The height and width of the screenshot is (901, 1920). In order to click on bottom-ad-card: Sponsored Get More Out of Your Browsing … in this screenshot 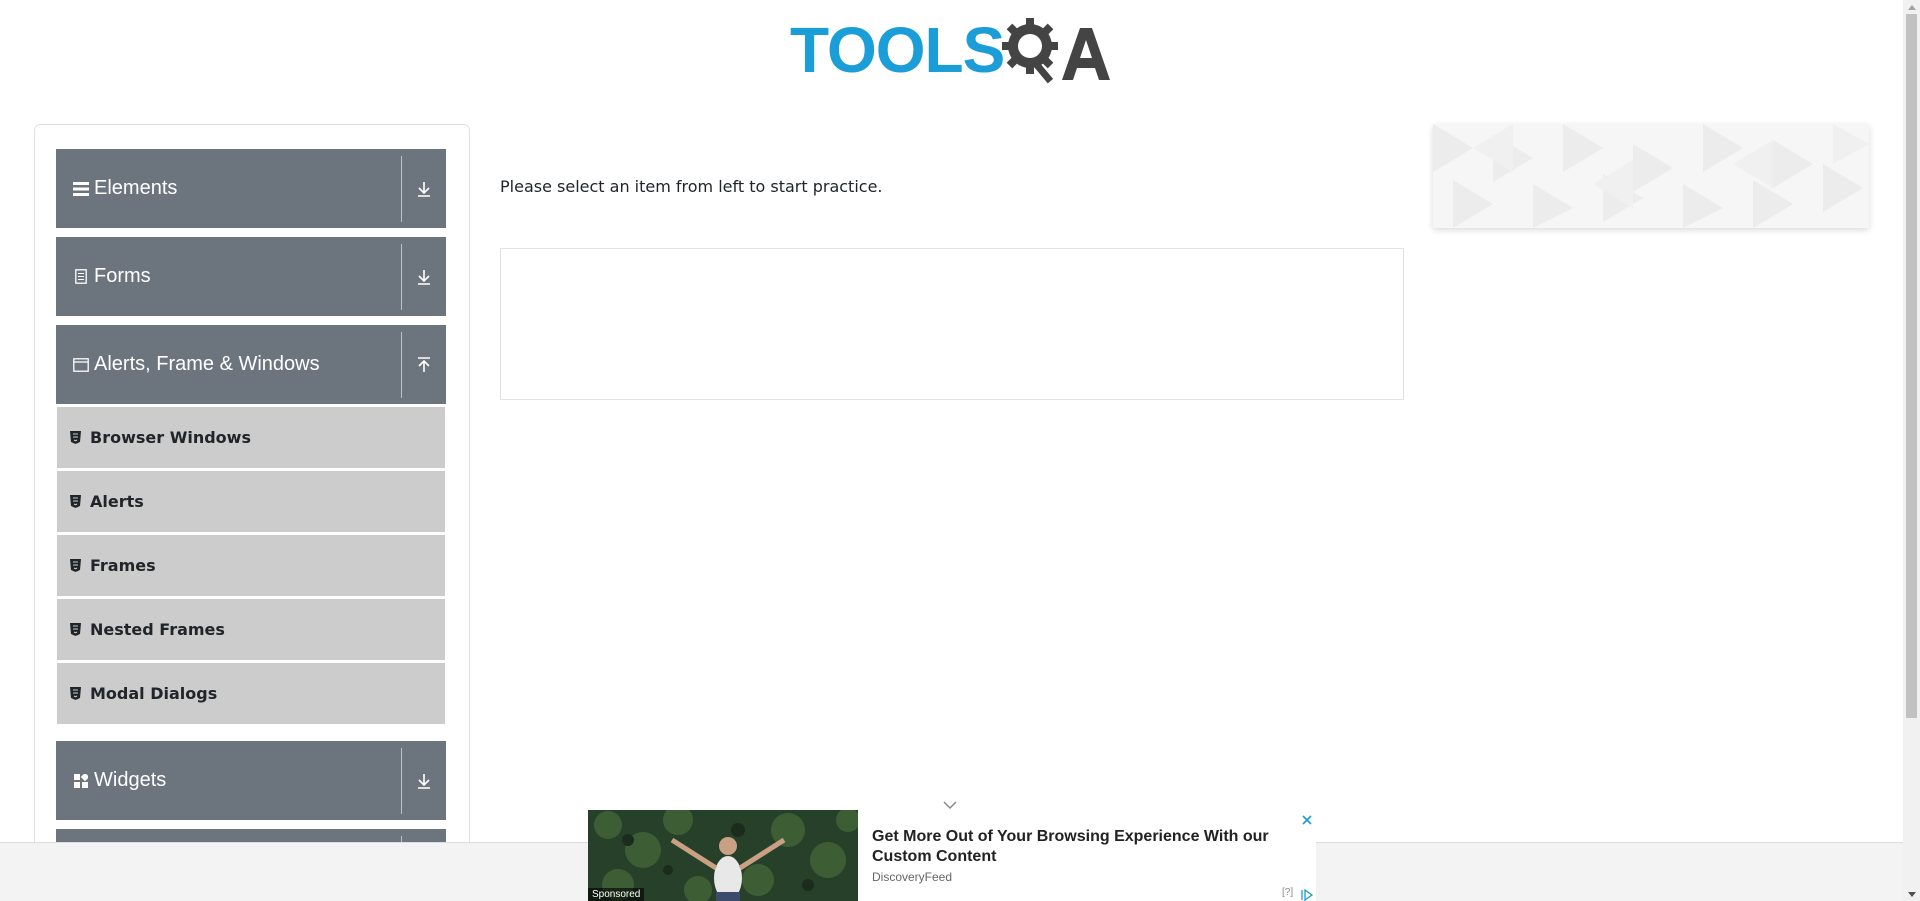, I will do `click(952, 855)`.